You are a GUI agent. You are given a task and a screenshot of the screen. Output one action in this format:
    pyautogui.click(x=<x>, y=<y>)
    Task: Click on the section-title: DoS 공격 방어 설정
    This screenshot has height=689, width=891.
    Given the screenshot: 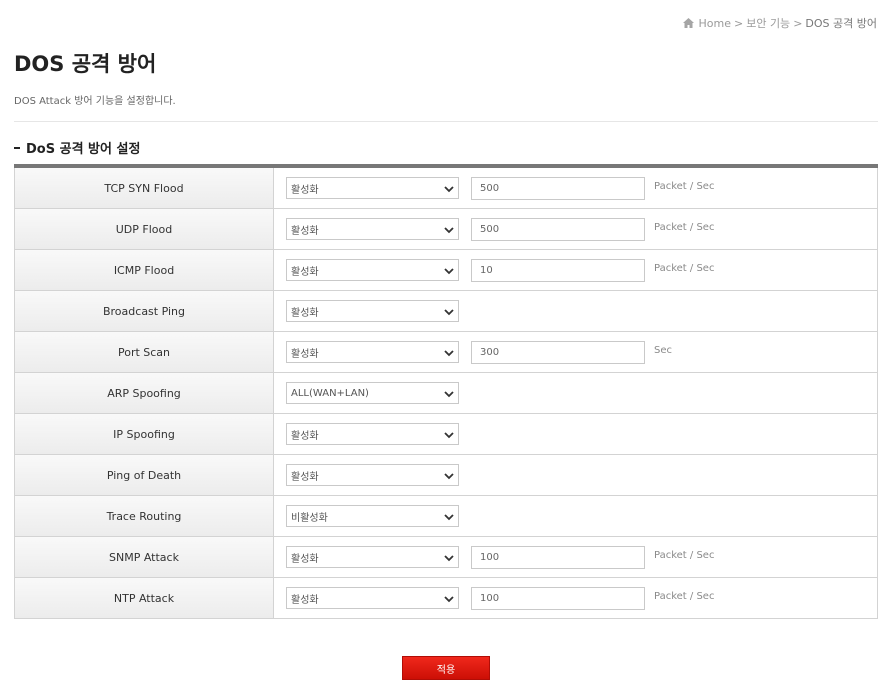 What is the action you would take?
    pyautogui.click(x=77, y=147)
    